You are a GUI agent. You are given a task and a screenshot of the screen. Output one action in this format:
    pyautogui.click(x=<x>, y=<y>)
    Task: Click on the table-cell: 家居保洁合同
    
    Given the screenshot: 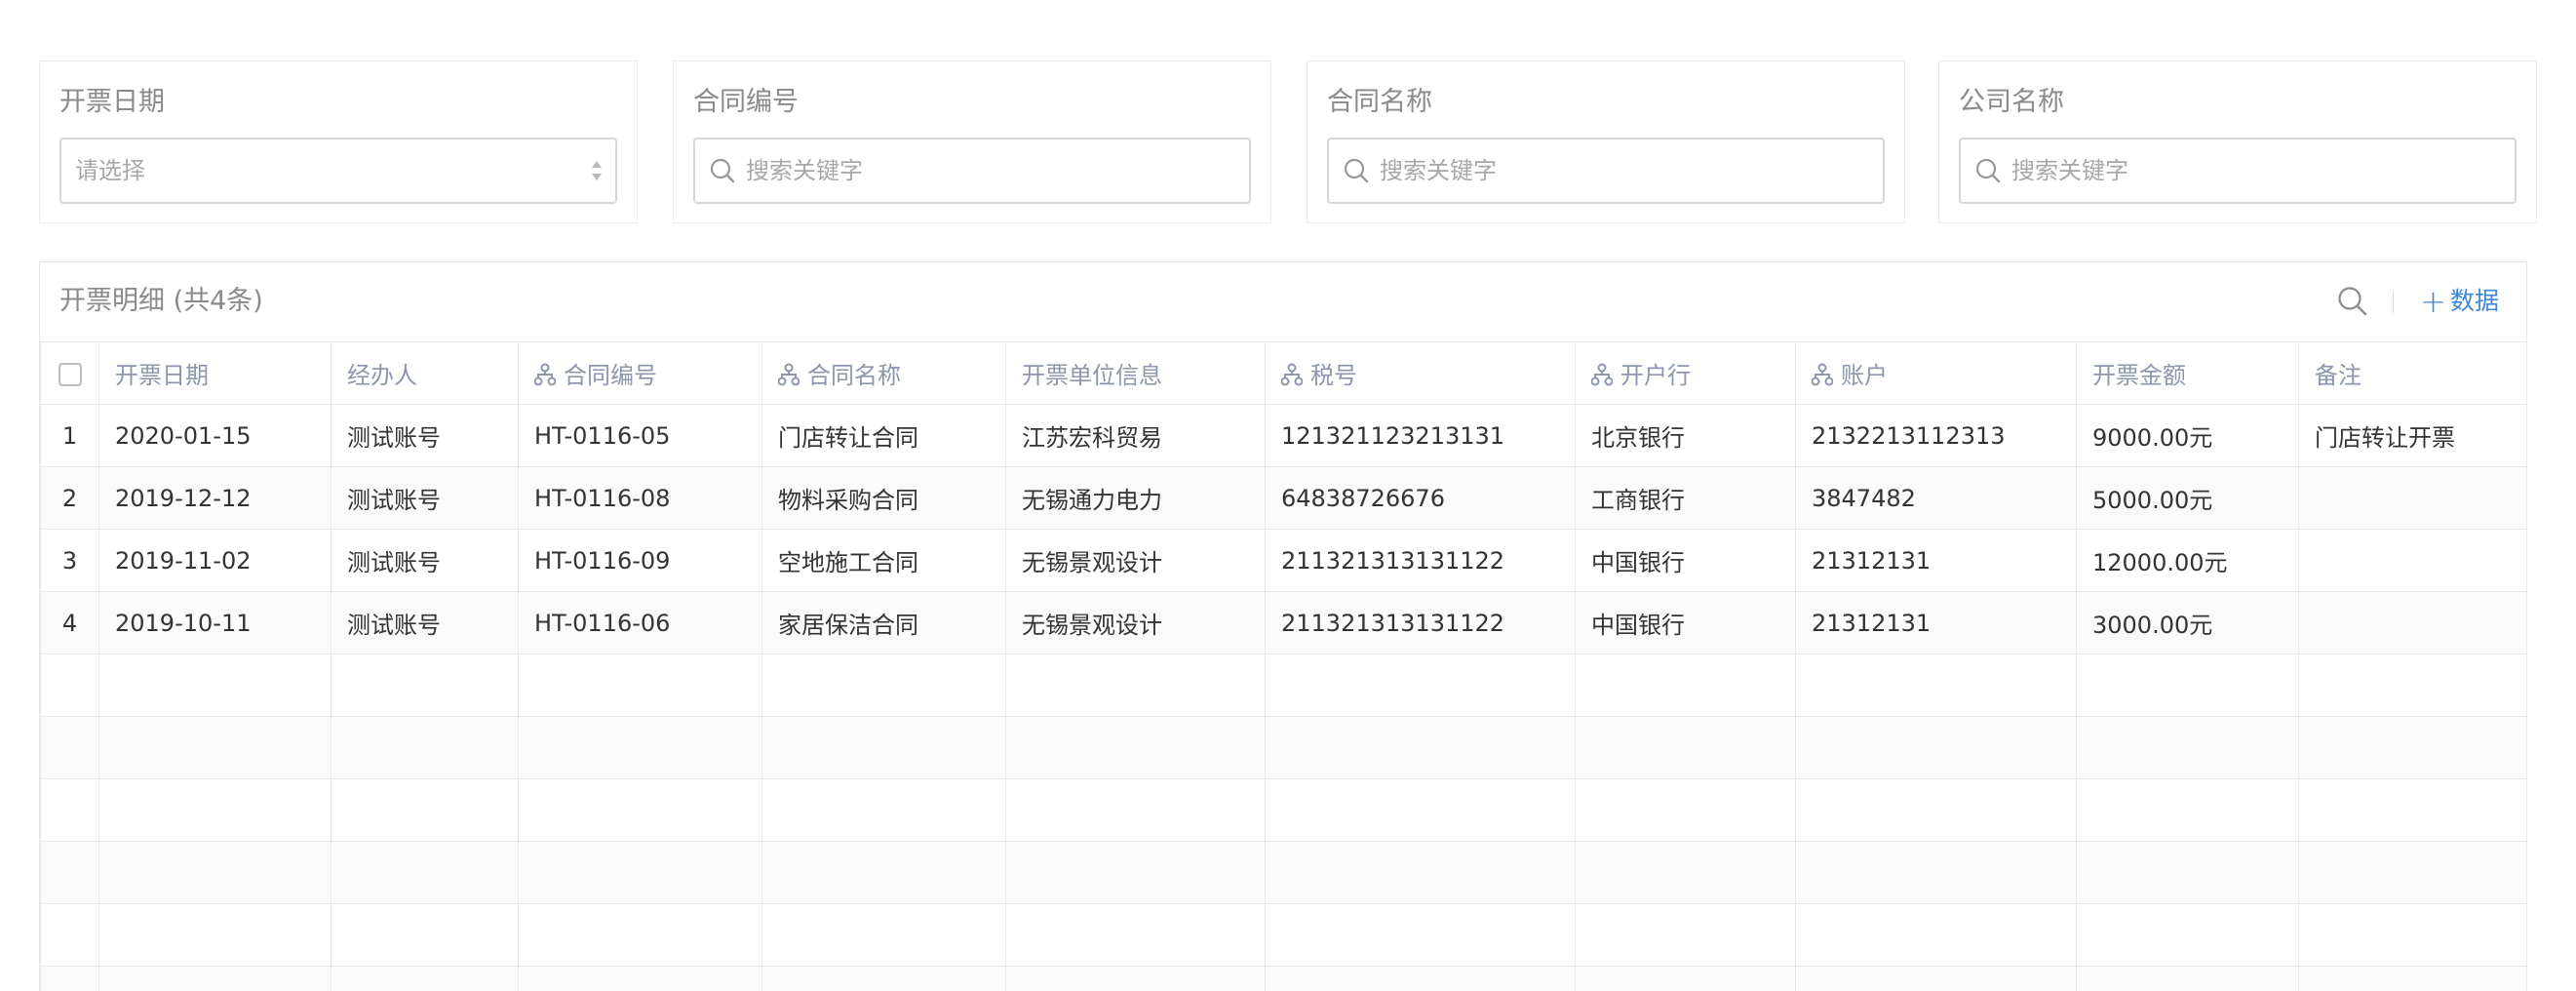 What is the action you would take?
    pyautogui.click(x=883, y=622)
    